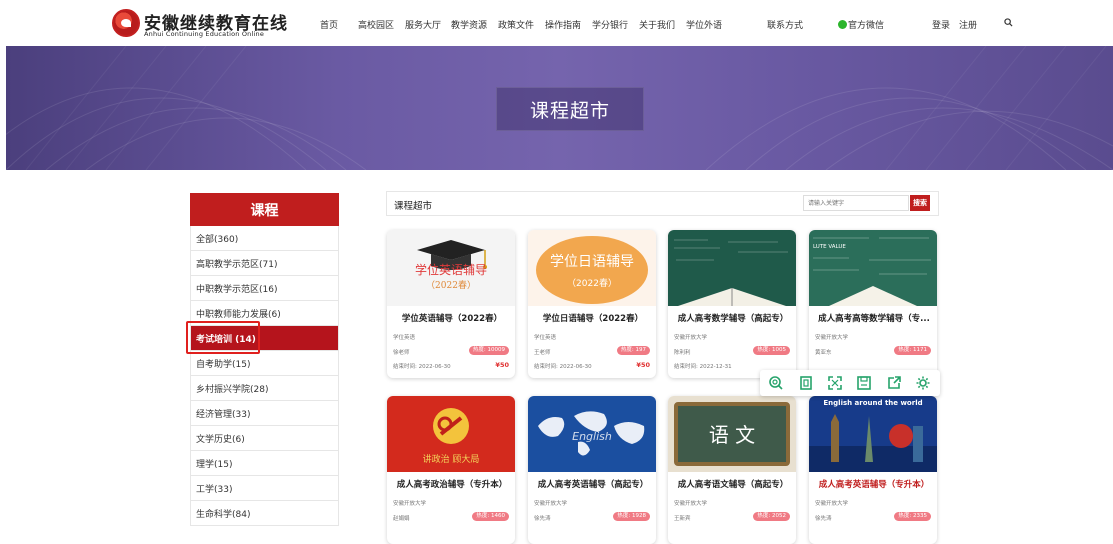 The height and width of the screenshot is (544, 1113). I want to click on section-title: 课程超市, so click(413, 206).